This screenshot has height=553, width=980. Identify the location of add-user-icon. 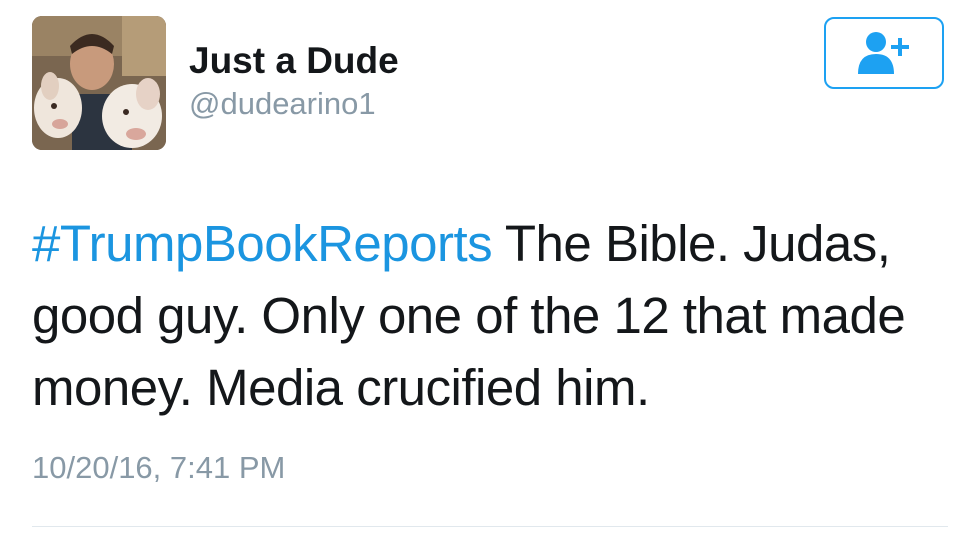
(884, 53).